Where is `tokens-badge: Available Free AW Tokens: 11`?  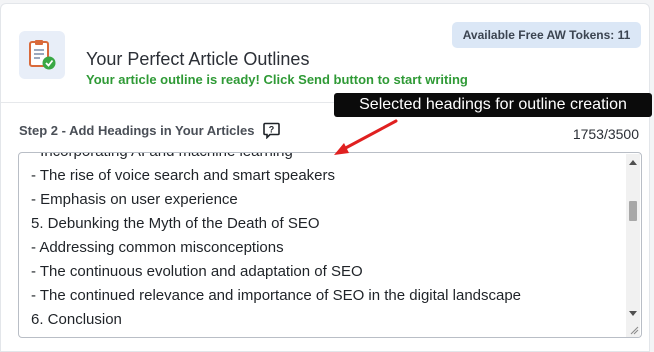
tokens-badge: Available Free AW Tokens: 11 is located at coordinates (546, 35).